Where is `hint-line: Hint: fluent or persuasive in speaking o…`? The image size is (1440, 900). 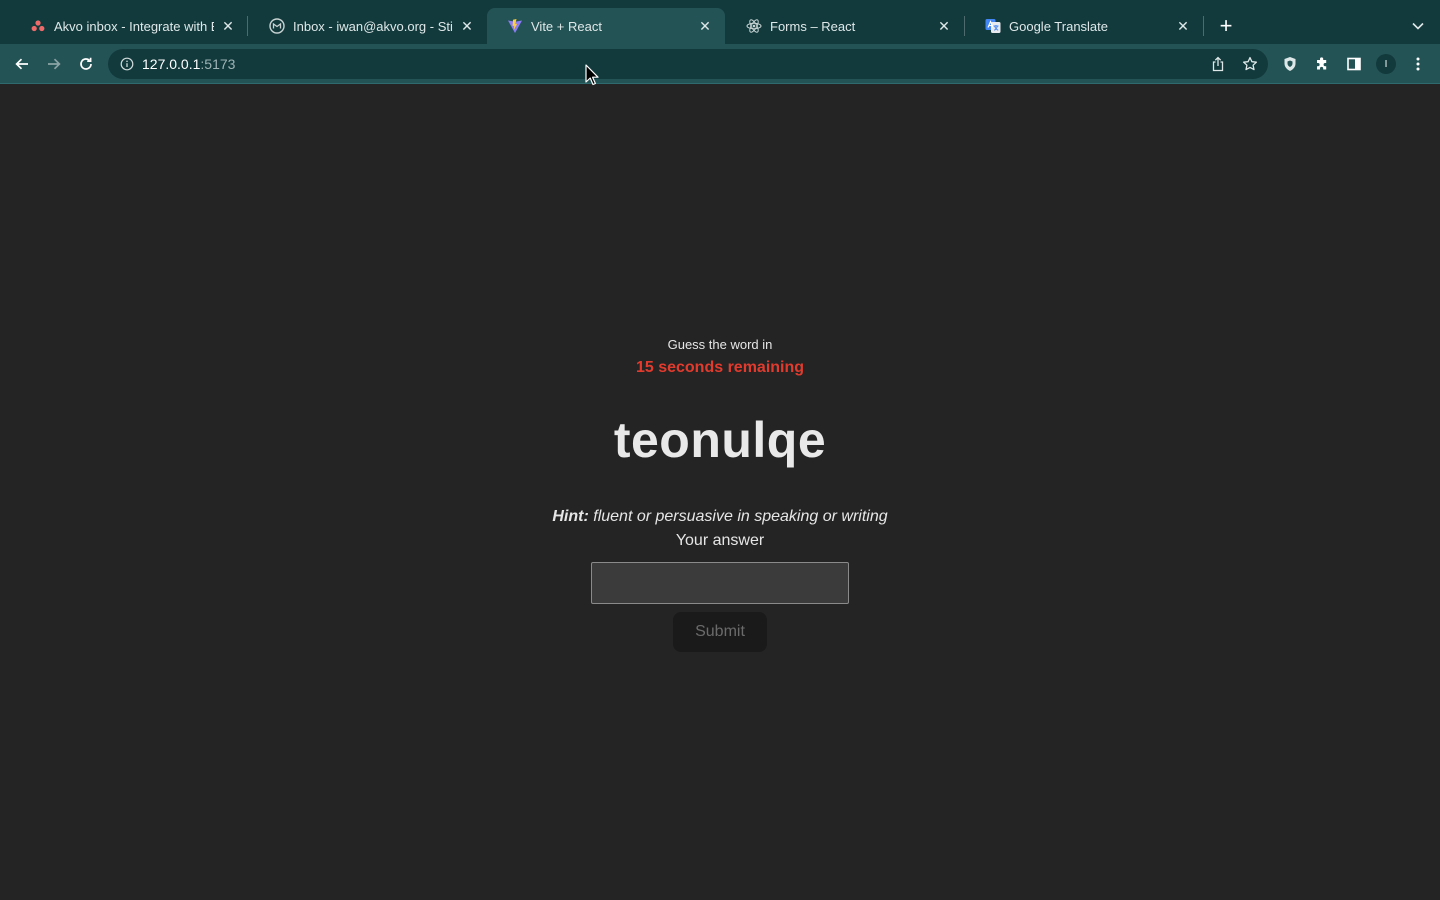
hint-line: Hint: fluent or persuasive in speaking o… is located at coordinates (720, 517).